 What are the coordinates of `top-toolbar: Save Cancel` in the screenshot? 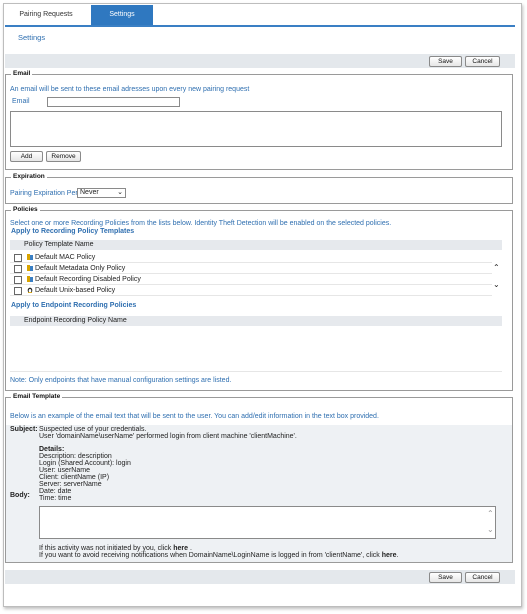 It's located at (260, 61).